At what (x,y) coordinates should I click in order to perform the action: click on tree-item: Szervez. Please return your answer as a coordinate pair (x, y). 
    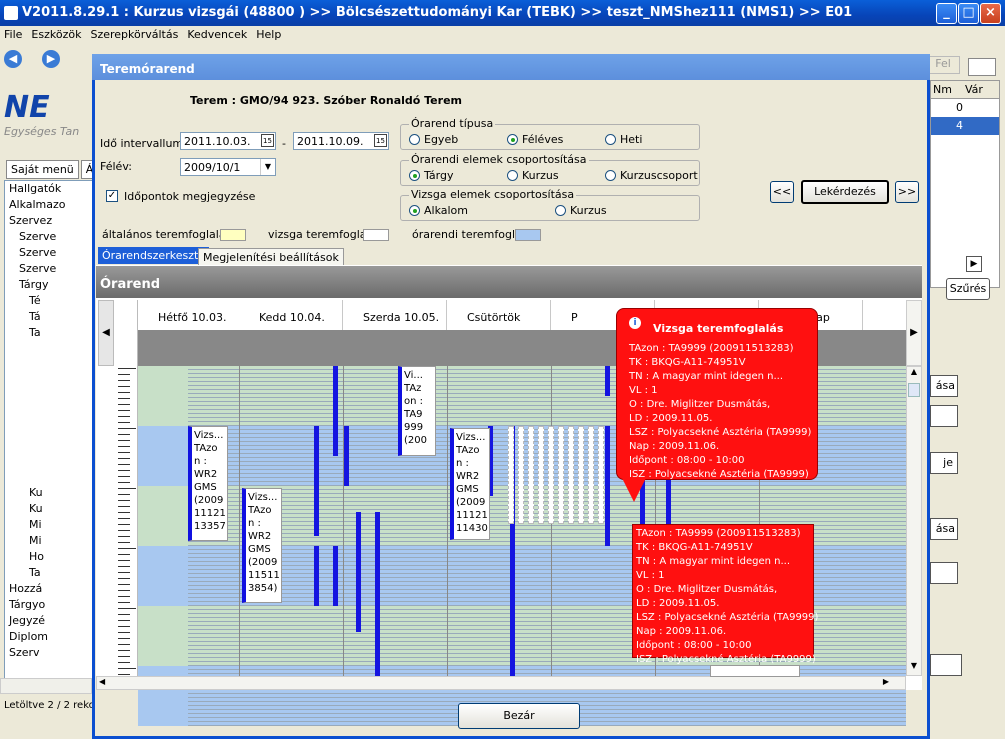
    Looking at the image, I should click on (49, 221).